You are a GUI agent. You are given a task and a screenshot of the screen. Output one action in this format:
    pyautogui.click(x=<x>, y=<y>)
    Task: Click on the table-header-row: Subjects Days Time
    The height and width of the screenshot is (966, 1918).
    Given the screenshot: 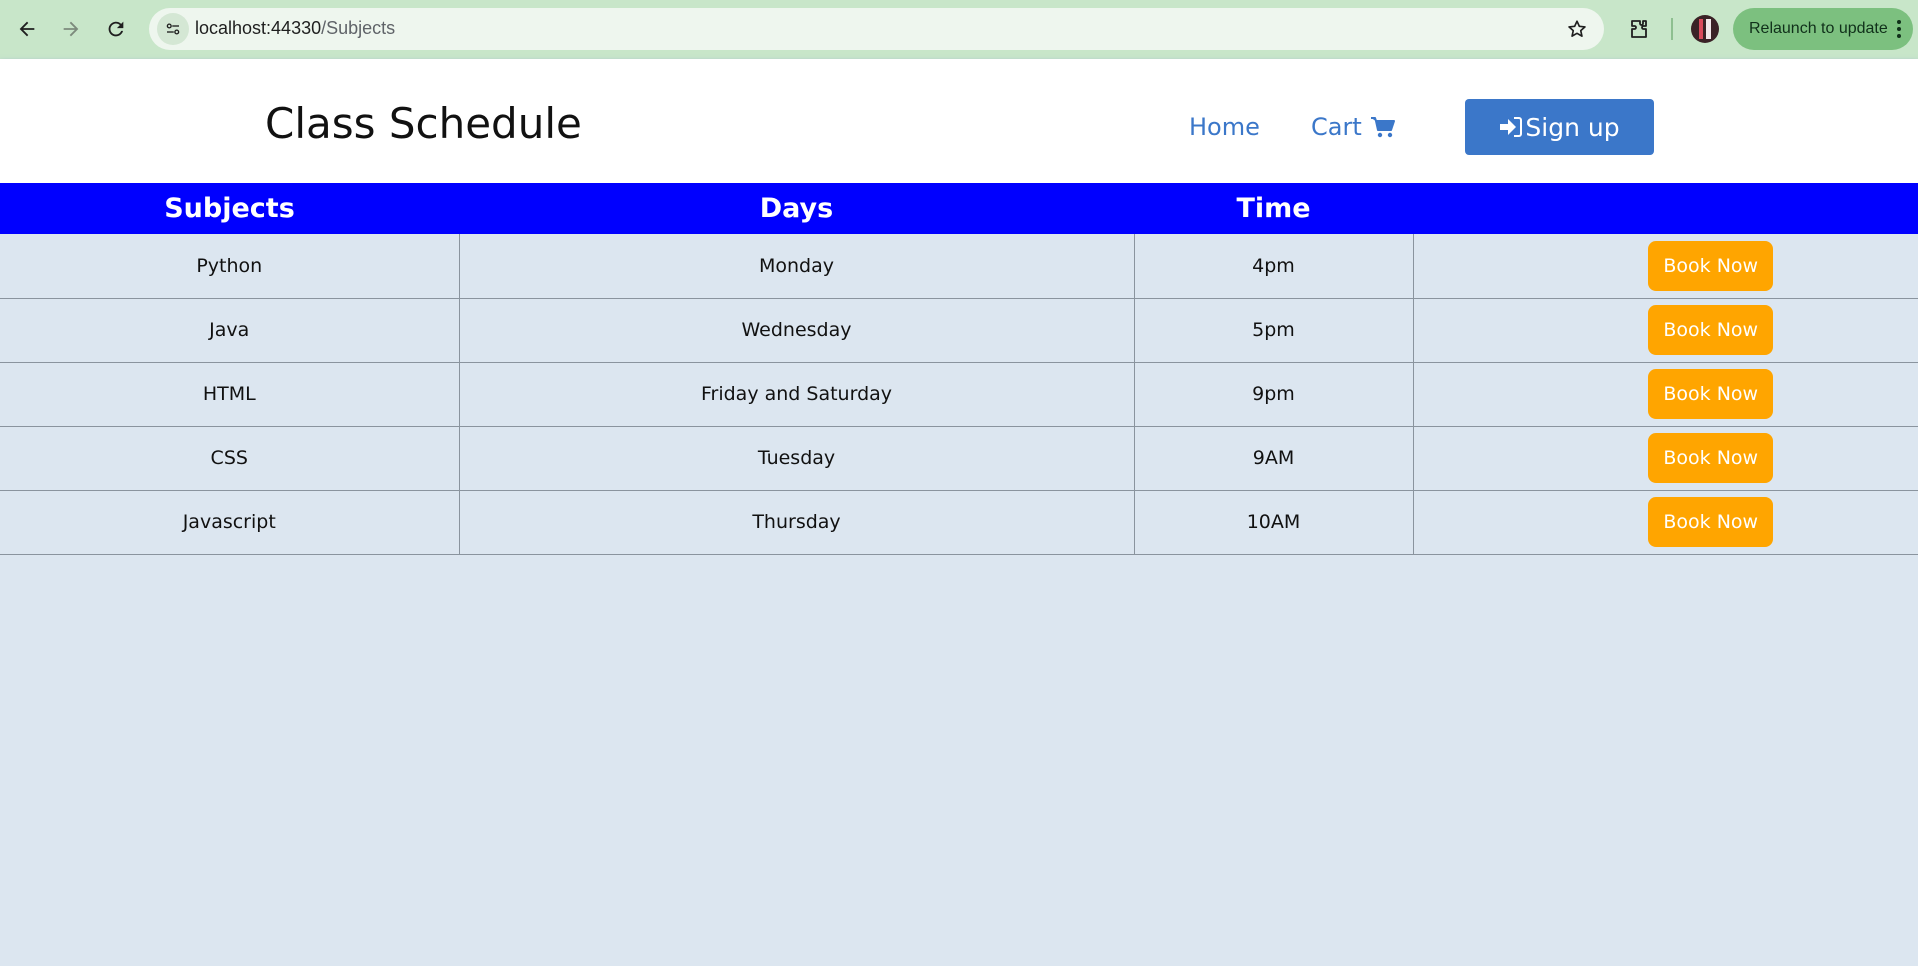 What is the action you would take?
    pyautogui.click(x=959, y=208)
    